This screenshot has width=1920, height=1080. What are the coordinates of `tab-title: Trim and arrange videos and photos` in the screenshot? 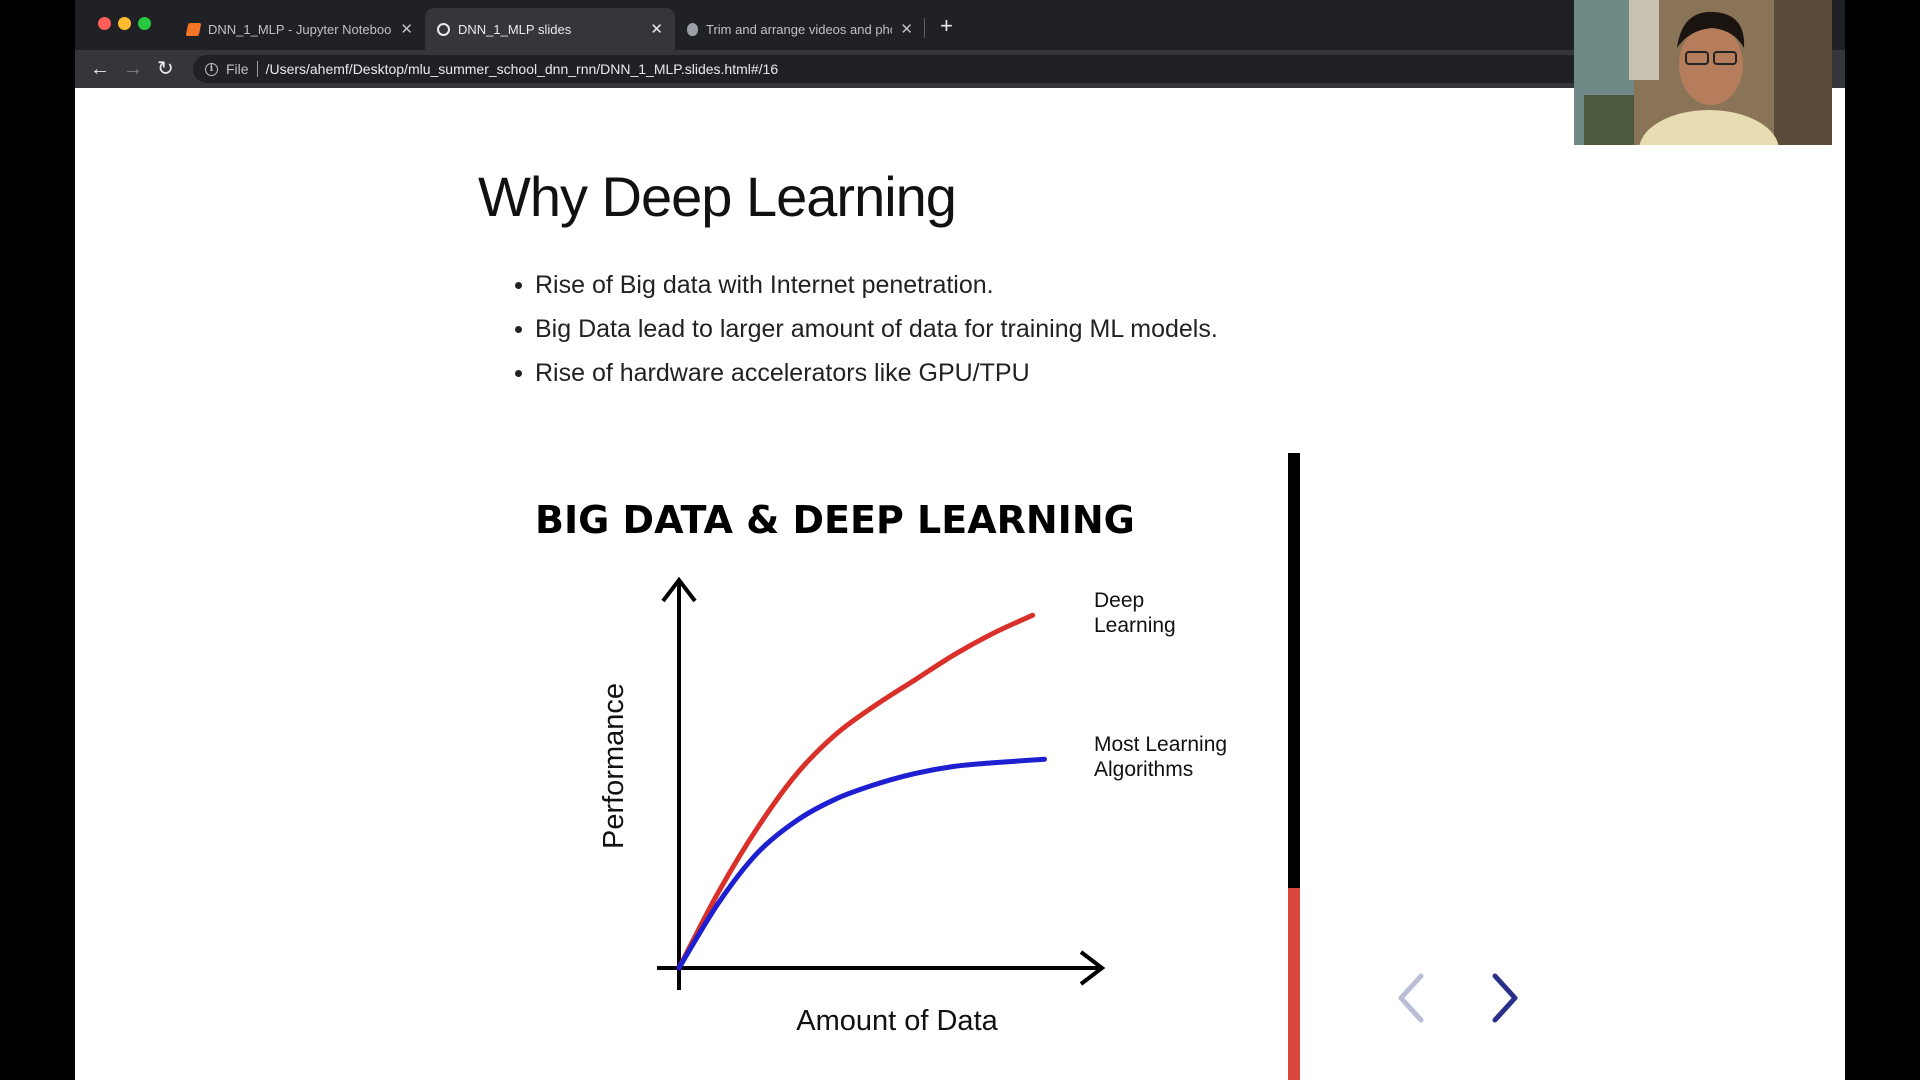 It's located at (799, 29).